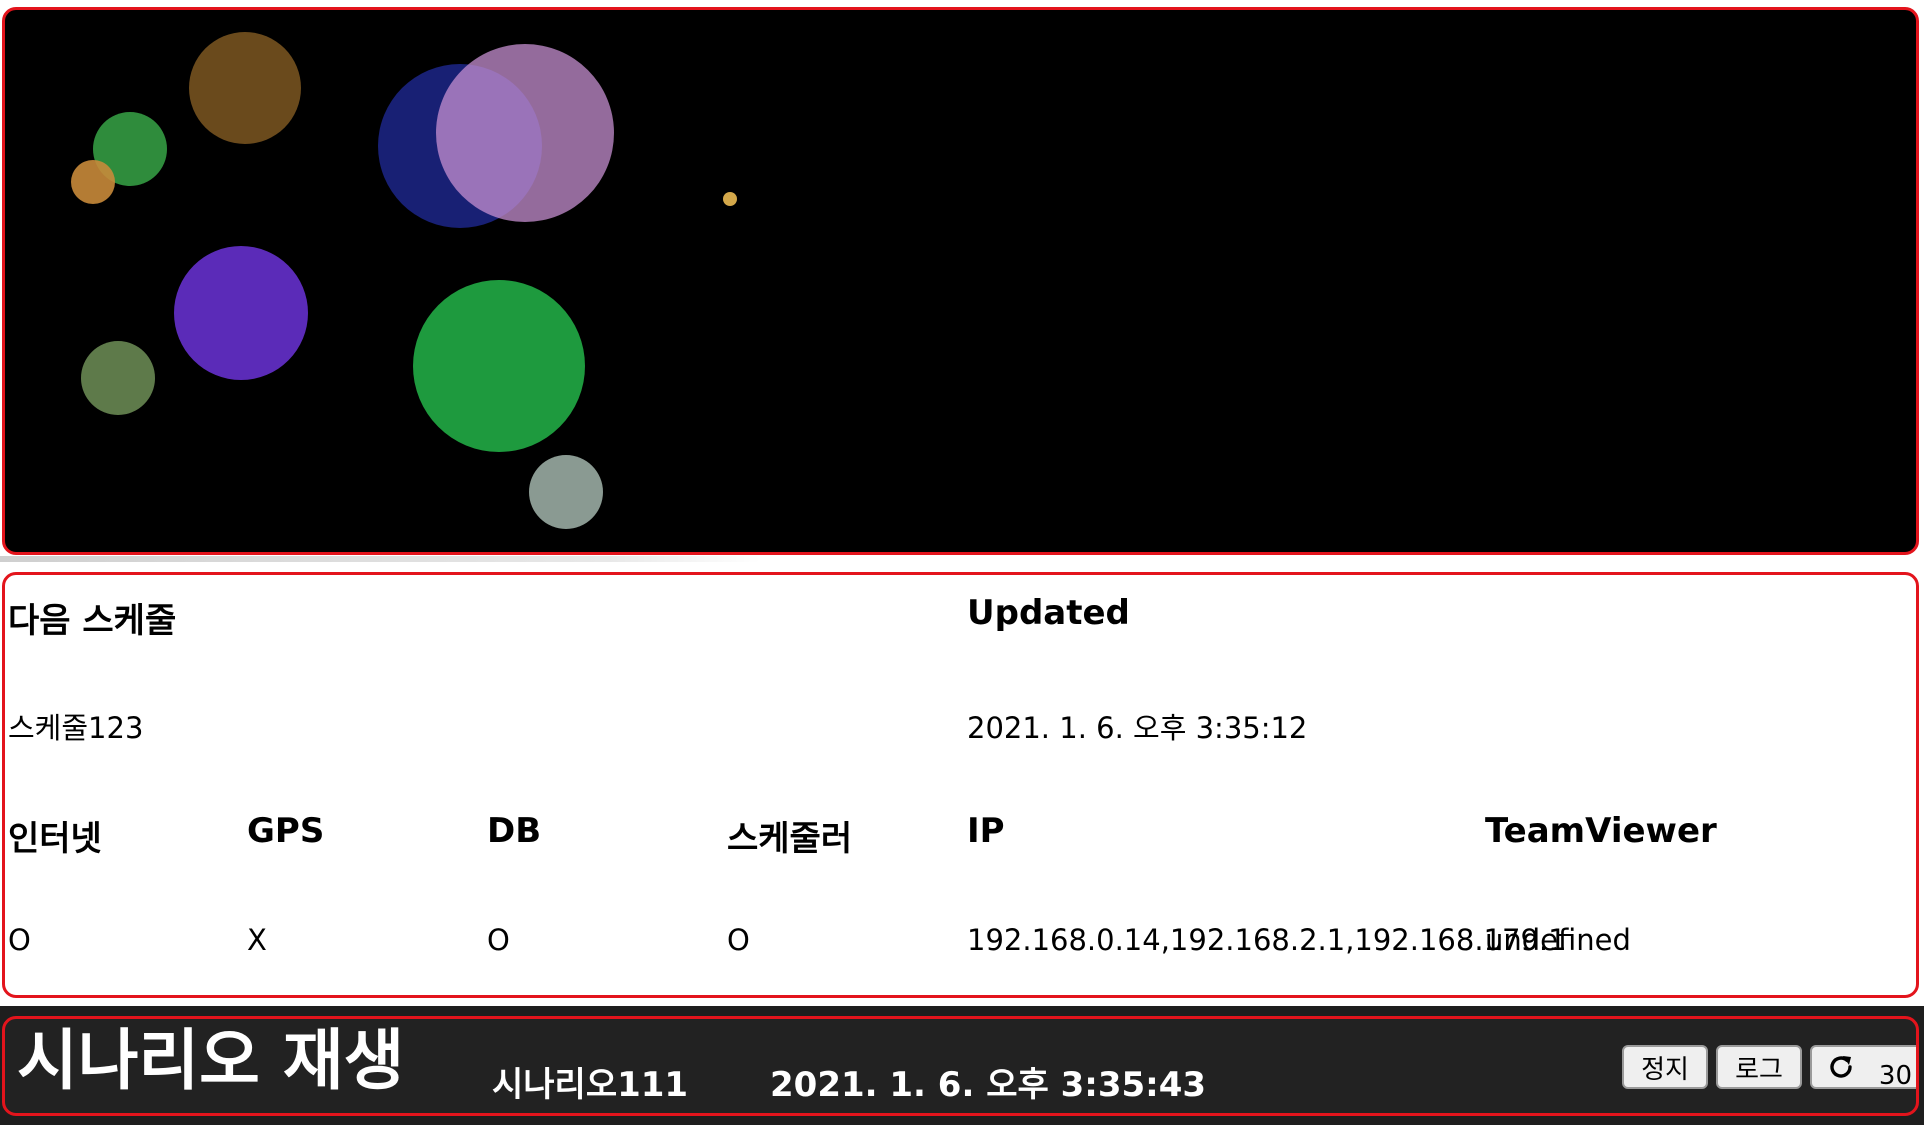 Image resolution: width=1924 pixels, height=1125 pixels. I want to click on next-schedule-label: 다음 스케줄, so click(92, 621).